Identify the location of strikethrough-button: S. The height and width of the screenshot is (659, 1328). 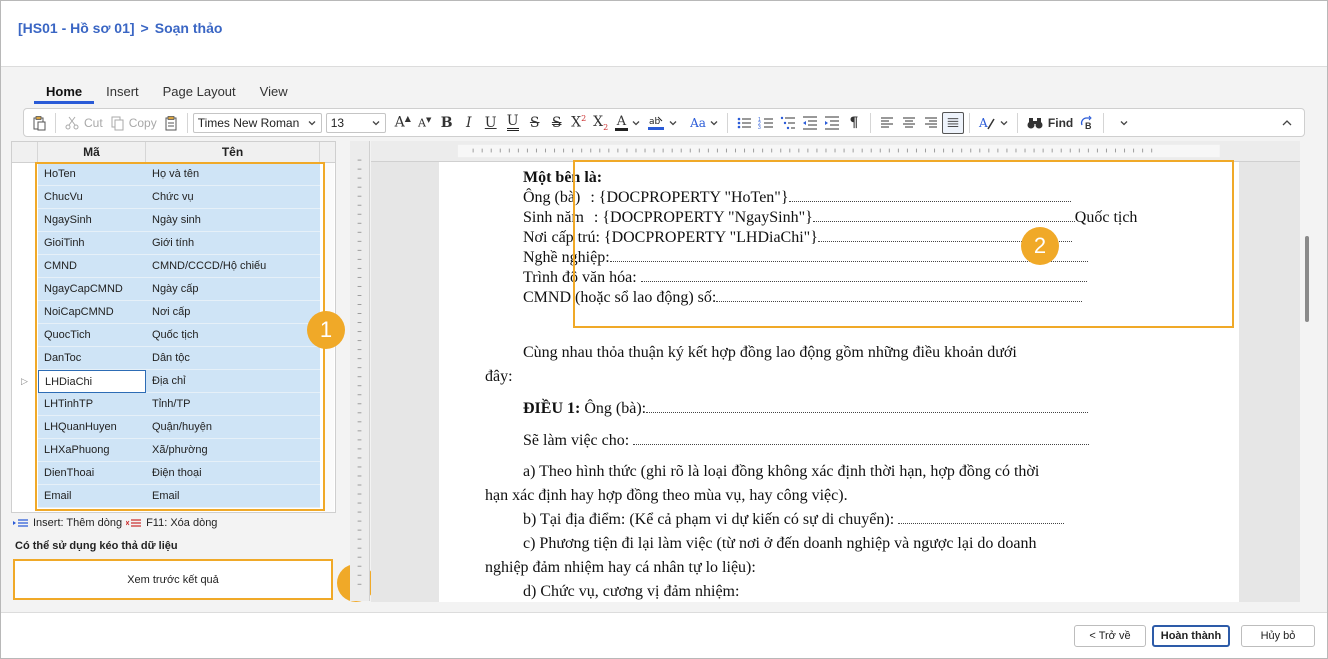
(535, 123).